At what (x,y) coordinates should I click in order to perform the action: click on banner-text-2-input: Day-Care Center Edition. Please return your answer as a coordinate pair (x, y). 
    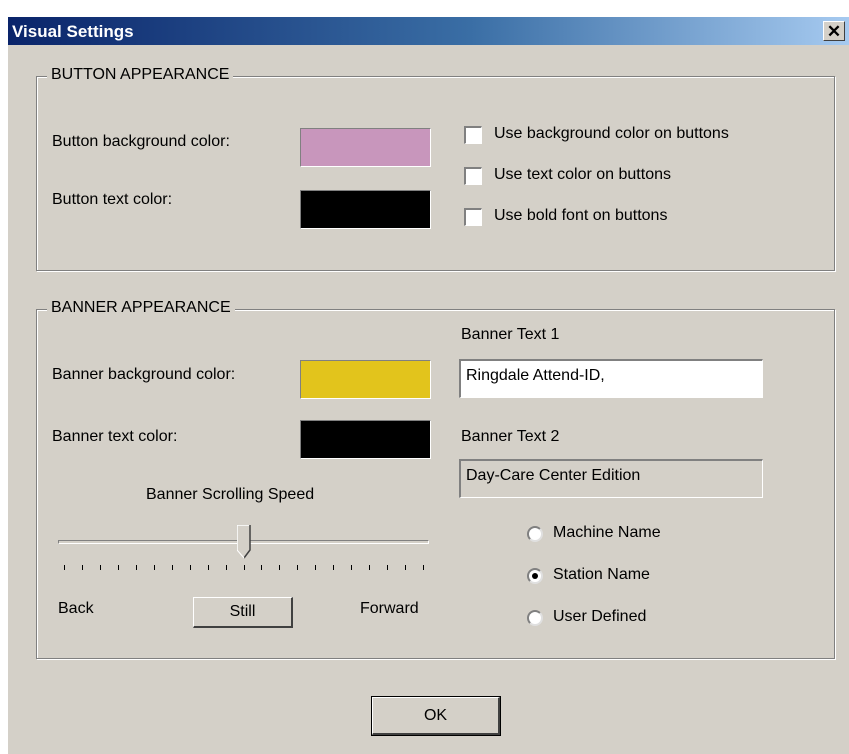
    Looking at the image, I should click on (611, 478).